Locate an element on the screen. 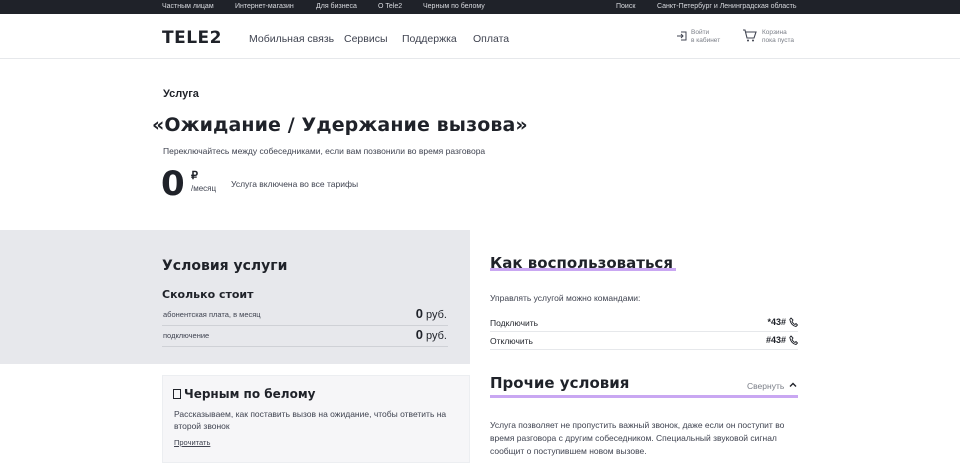 Image resolution: width=960 pixels, height=463 pixels. cost-row-label: подключение is located at coordinates (186, 335).